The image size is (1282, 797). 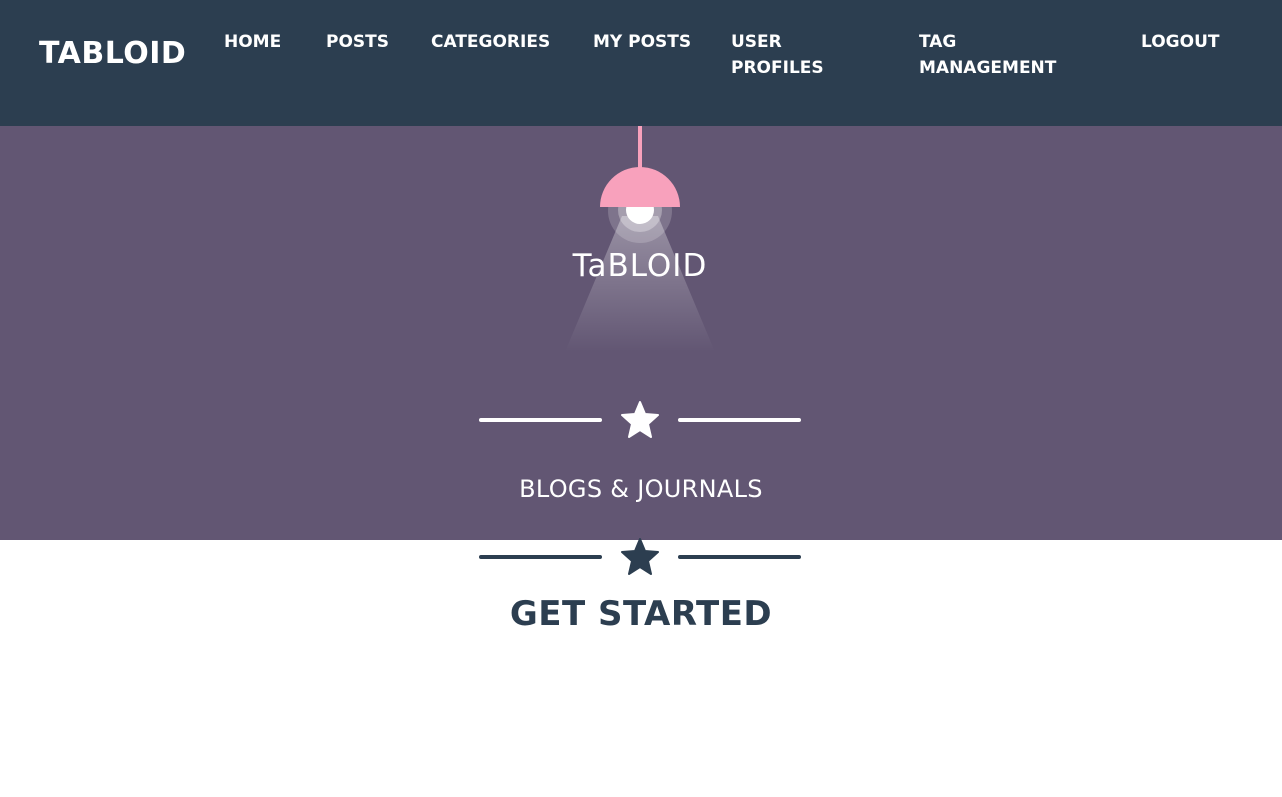 I want to click on hero-tagline: BLOGS & JOURNALS, so click(x=641, y=489).